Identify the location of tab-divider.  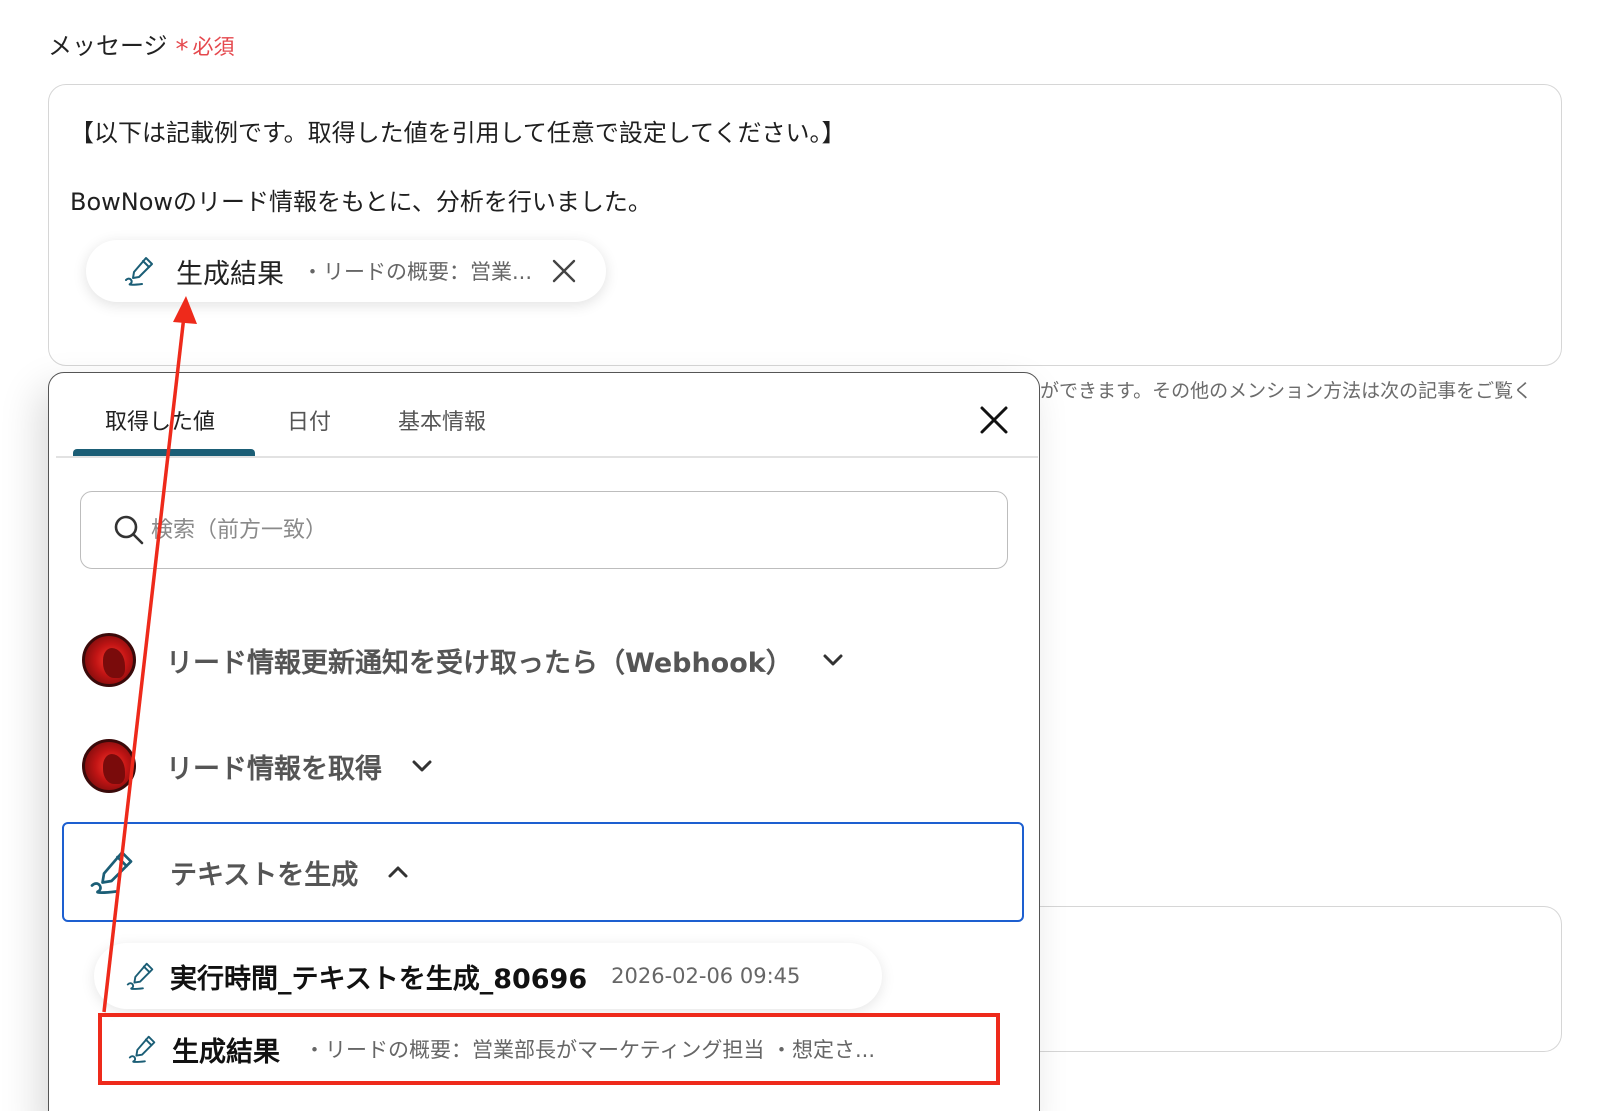
(547, 457).